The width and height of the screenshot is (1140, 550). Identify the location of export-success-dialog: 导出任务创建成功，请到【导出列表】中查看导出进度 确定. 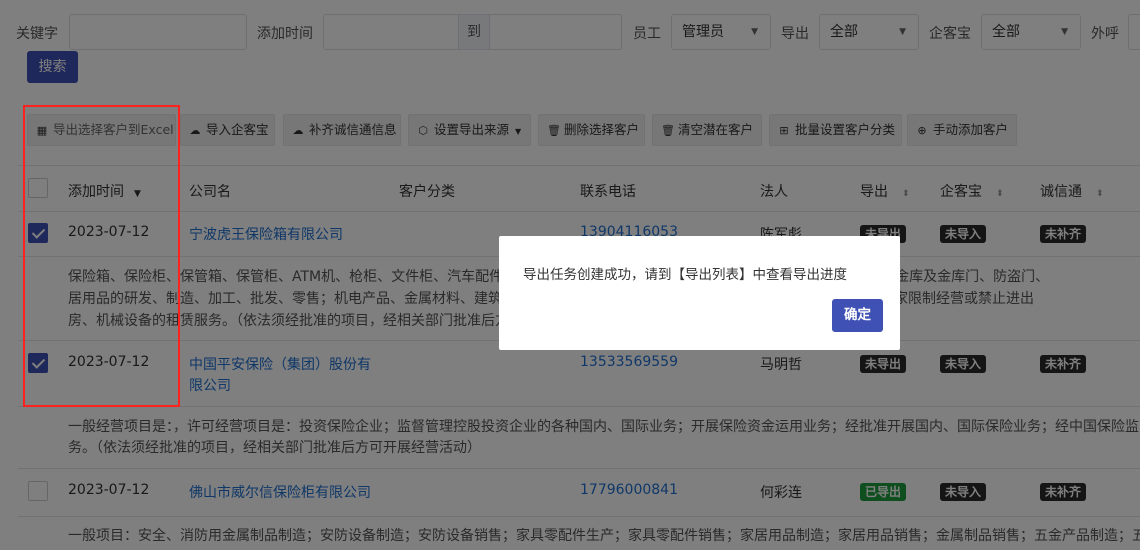
(699, 293).